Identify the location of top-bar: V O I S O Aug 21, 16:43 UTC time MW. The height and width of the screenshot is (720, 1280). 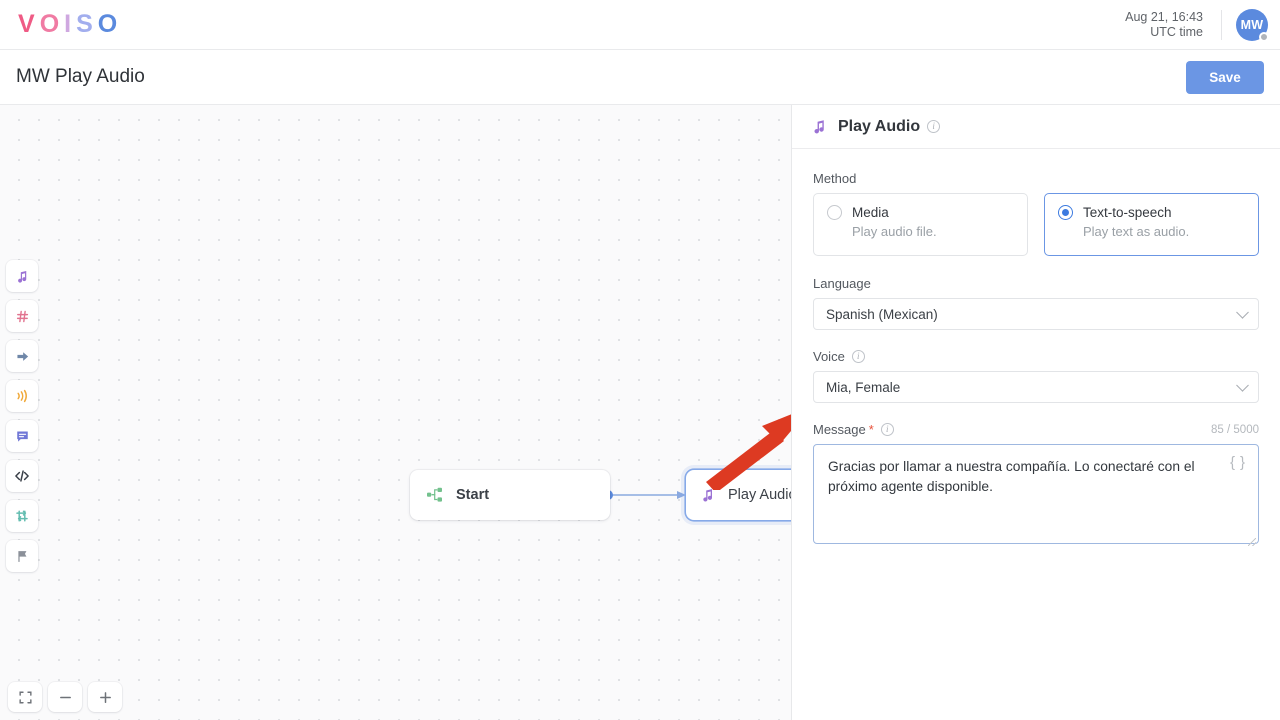
(640, 25).